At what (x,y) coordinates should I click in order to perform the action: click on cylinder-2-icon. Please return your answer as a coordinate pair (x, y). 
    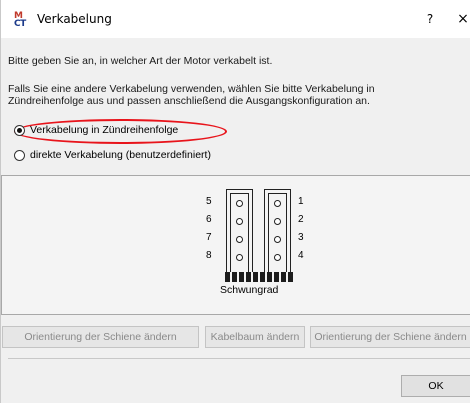
    Looking at the image, I should click on (277, 221).